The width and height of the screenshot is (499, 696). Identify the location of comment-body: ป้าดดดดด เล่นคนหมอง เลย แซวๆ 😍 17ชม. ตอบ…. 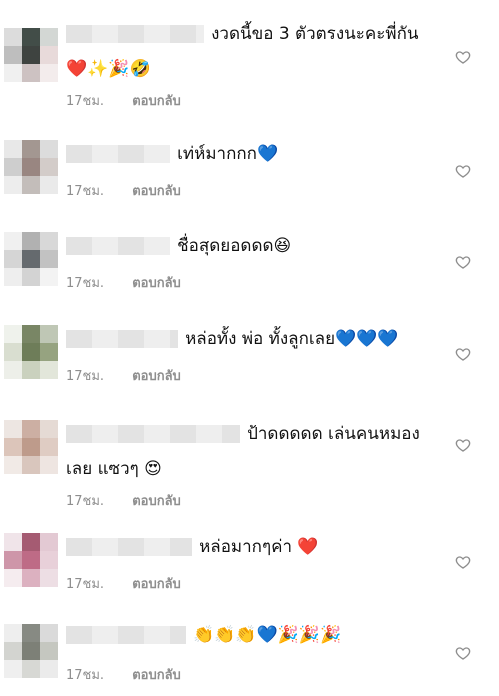
(251, 465).